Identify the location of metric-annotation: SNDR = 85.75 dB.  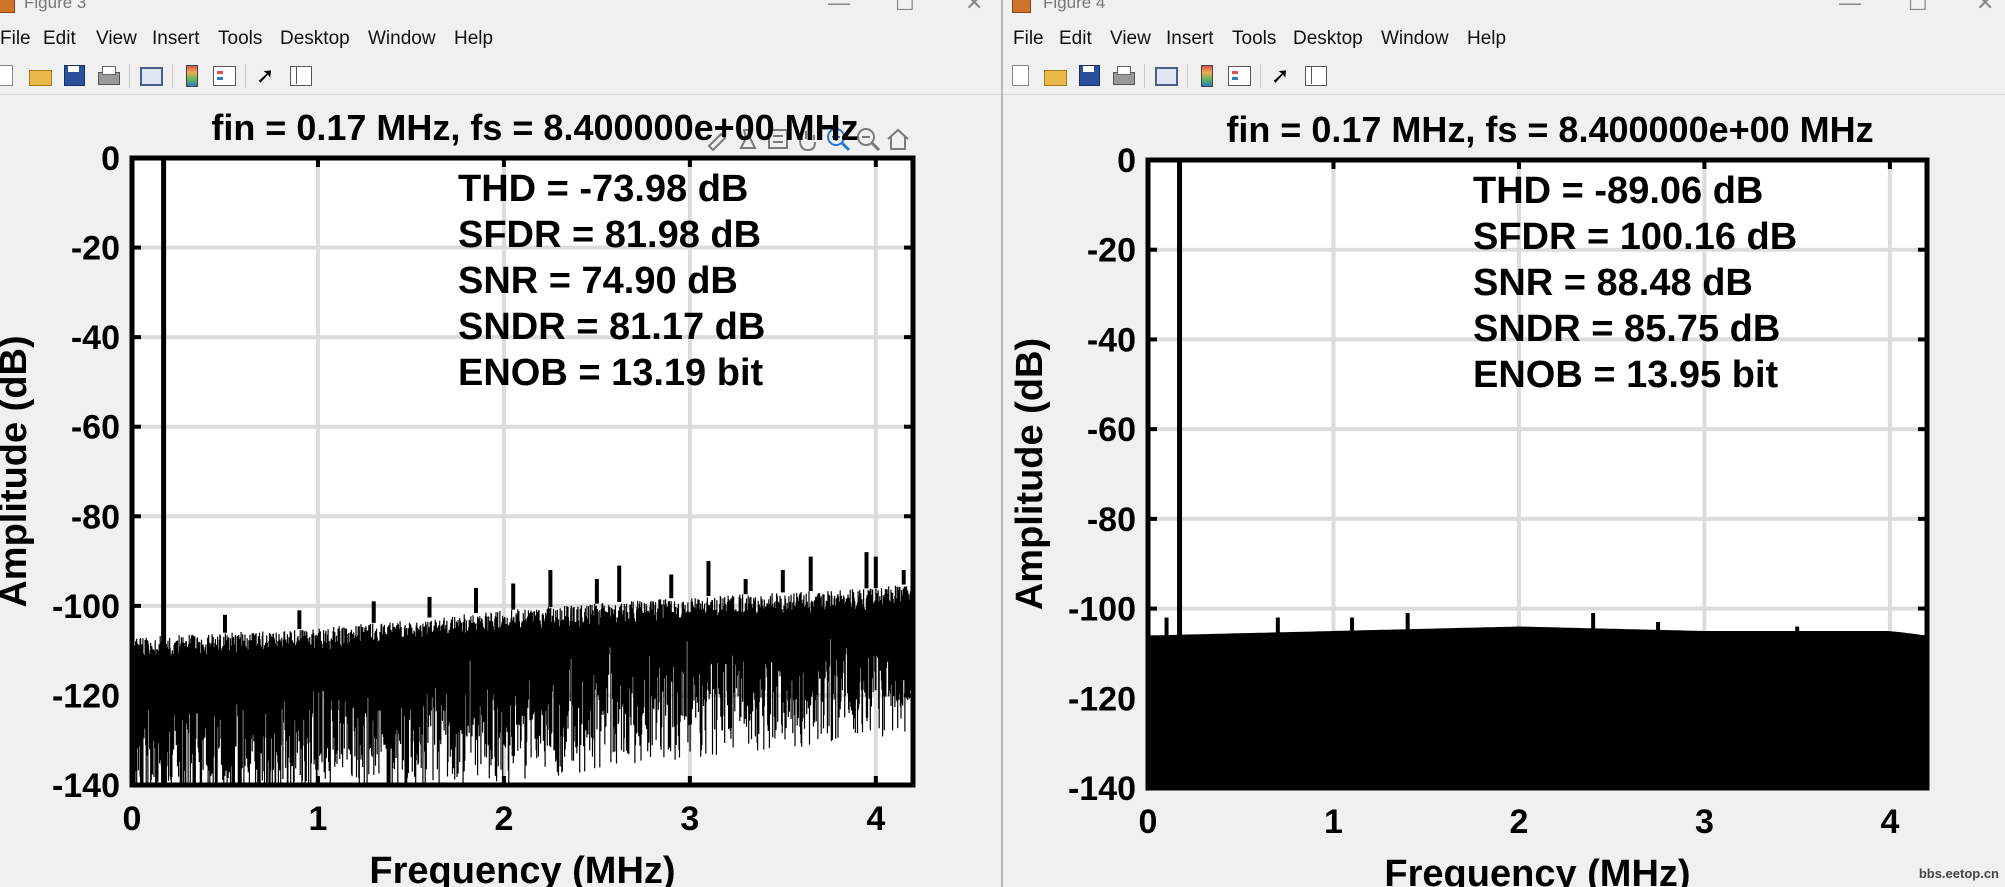
(1626, 329).